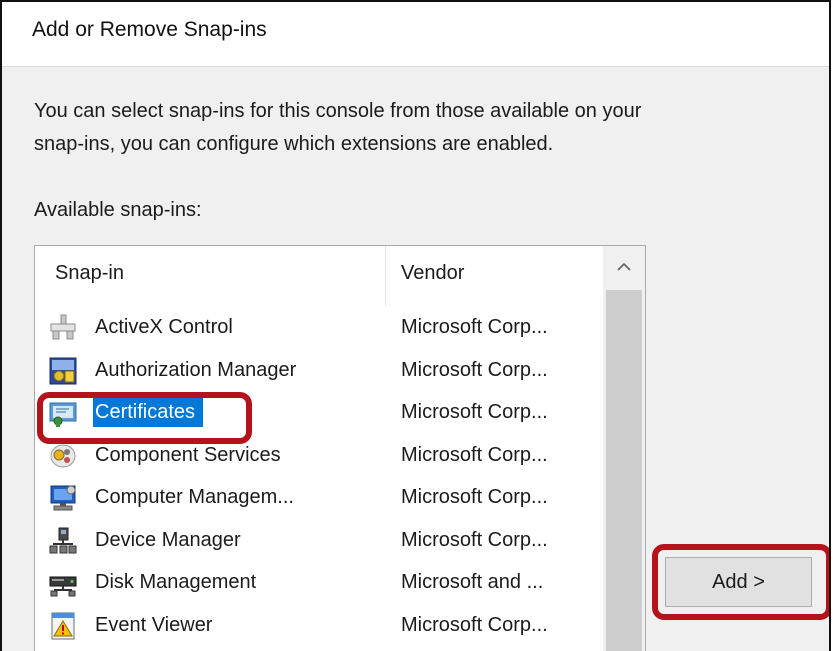 The image size is (833, 651). I want to click on snapin-name: ActiveX Control, so click(164, 327).